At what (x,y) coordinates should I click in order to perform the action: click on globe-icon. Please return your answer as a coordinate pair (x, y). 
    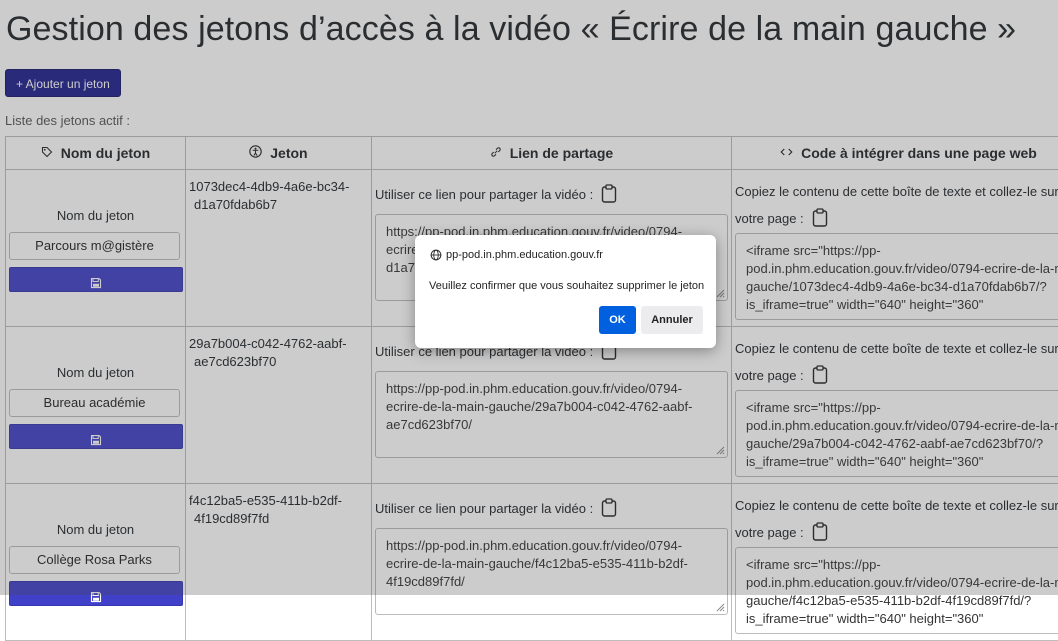
    Looking at the image, I should click on (436, 255).